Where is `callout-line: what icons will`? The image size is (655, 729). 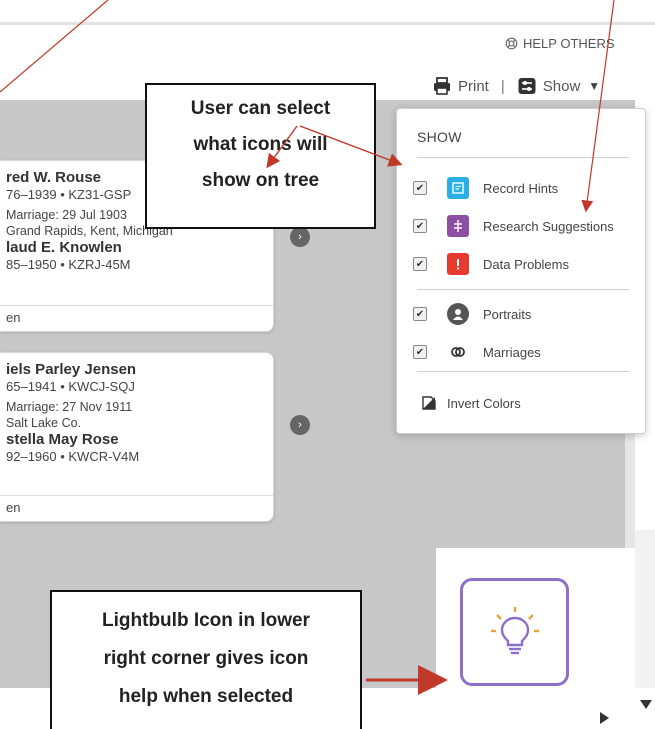
callout-line: what icons will is located at coordinates (260, 144).